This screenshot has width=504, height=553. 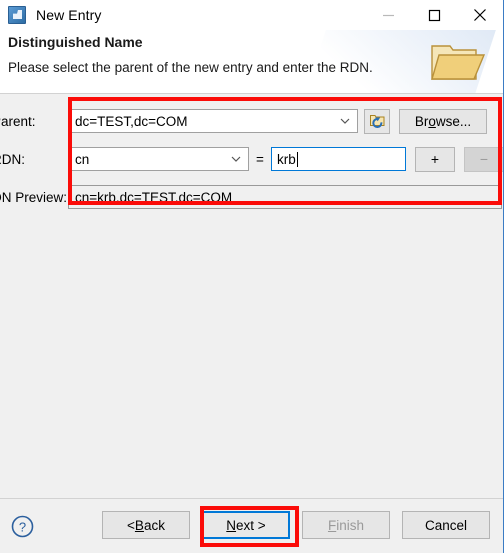 I want to click on parent-refresh-button, so click(x=377, y=121).